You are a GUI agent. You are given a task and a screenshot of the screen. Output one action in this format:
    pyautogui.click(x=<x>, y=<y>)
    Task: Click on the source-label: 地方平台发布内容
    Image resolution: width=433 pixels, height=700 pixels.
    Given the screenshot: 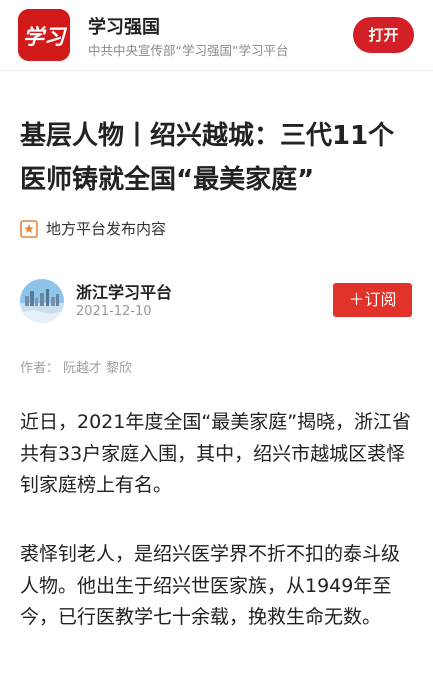 What is the action you would take?
    pyautogui.click(x=106, y=229)
    